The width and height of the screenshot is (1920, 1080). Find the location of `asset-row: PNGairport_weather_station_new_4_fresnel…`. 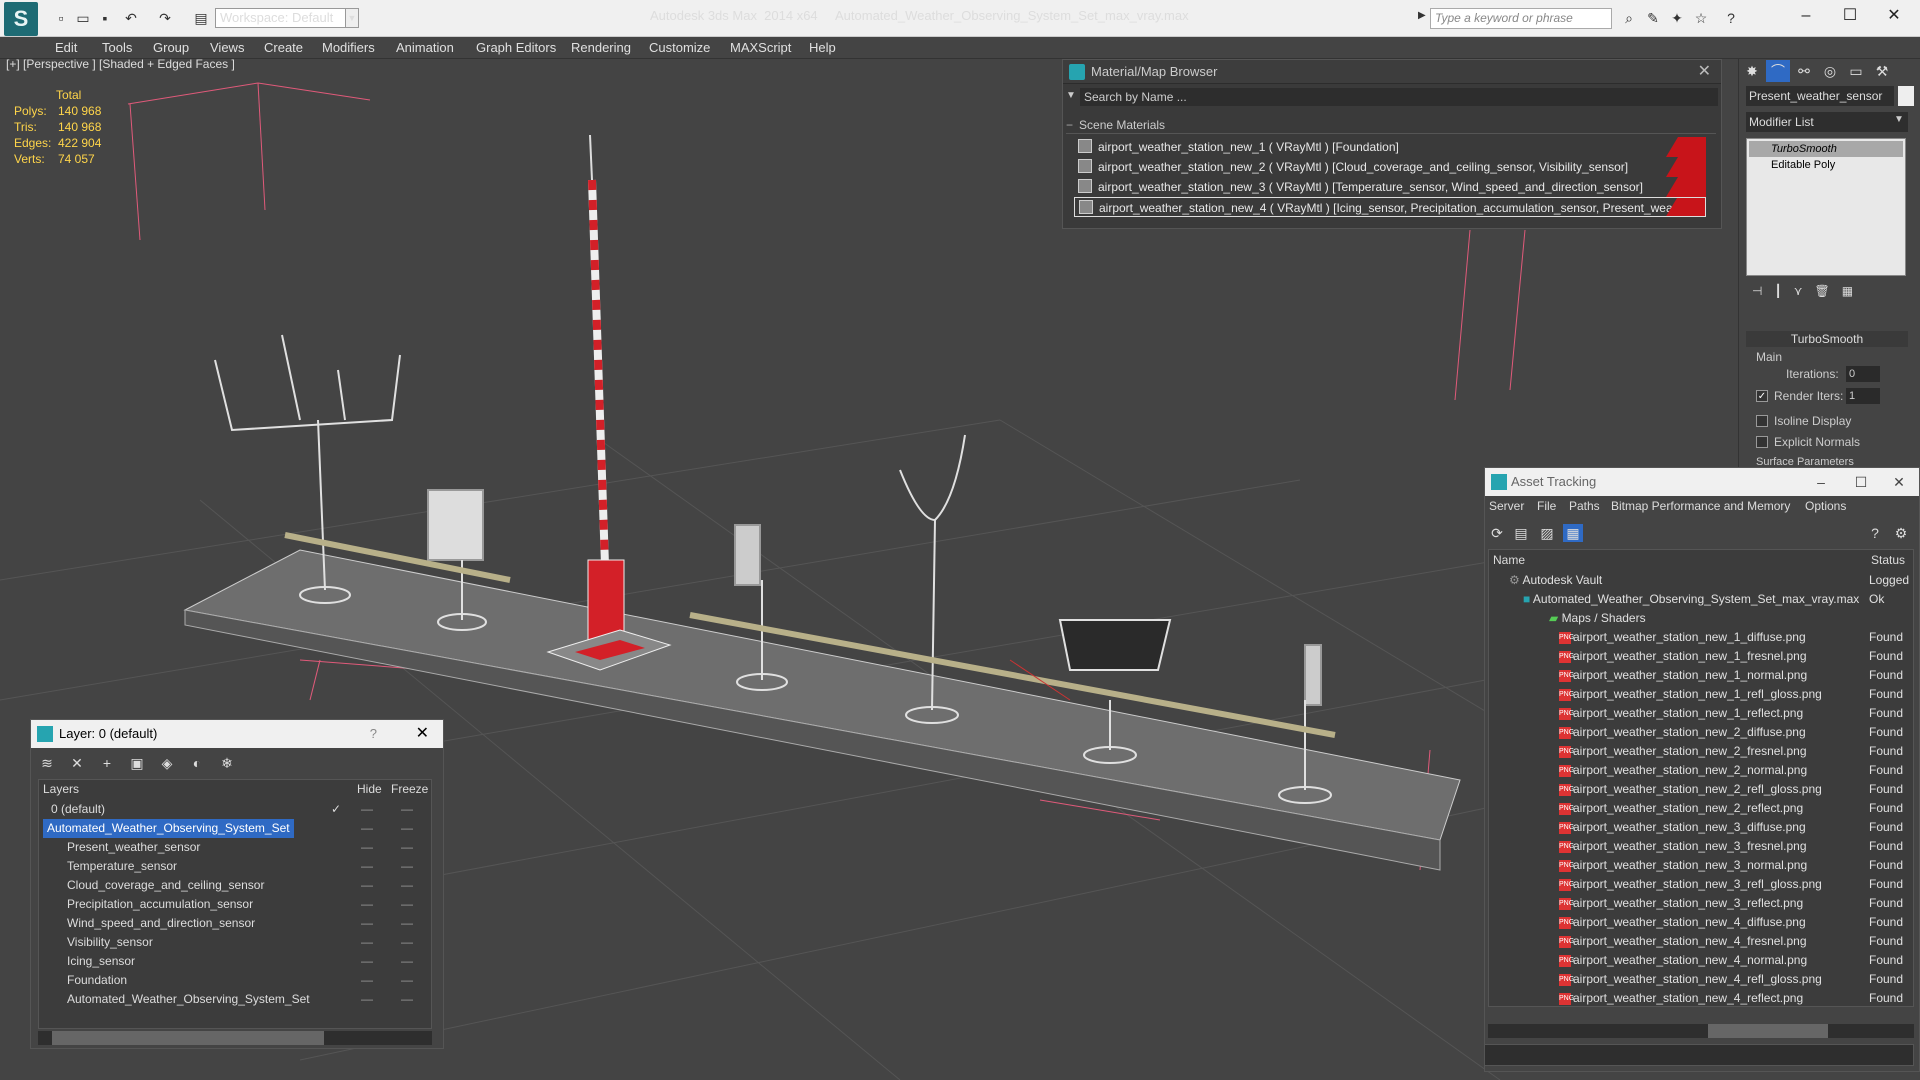

asset-row: PNGairport_weather_station_new_4_fresnel… is located at coordinates (1701, 941).